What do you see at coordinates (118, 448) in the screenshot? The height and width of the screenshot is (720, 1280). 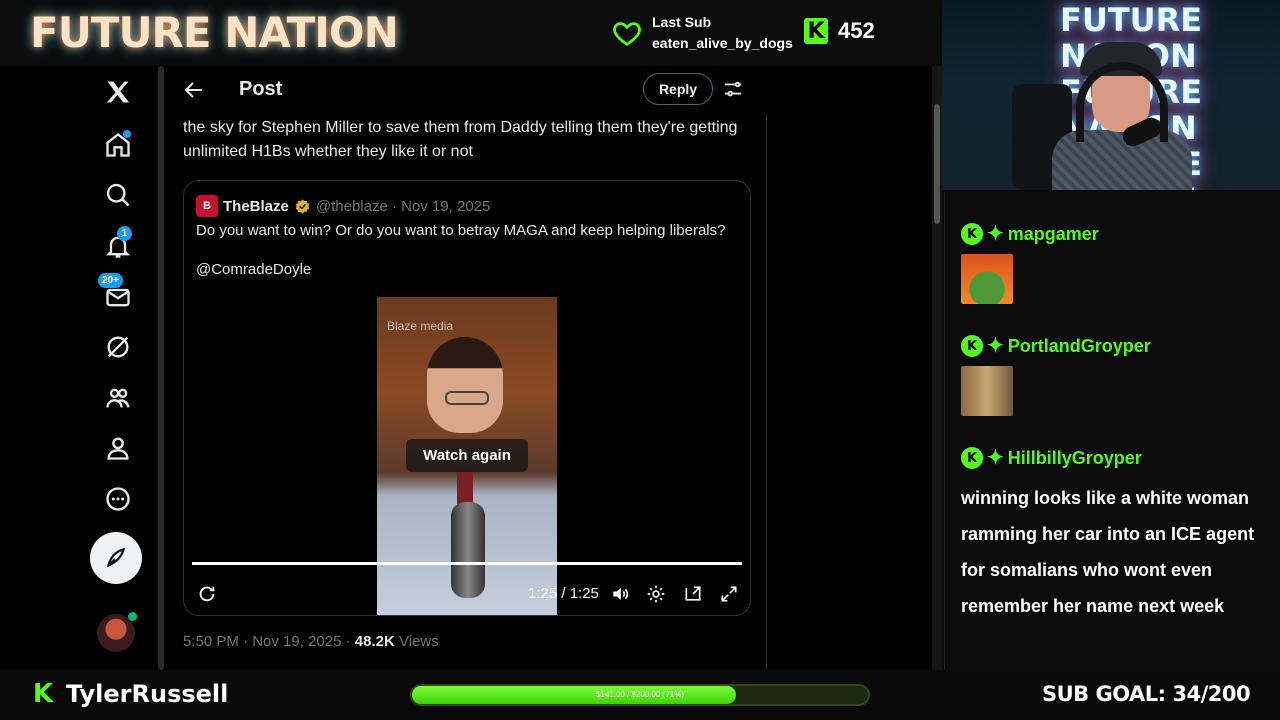 I see `profile-icon` at bounding box center [118, 448].